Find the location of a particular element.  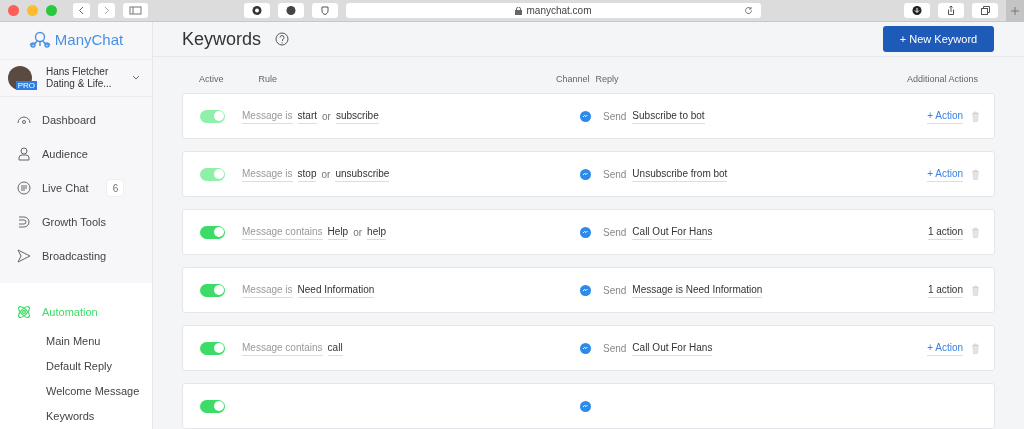

logo-text: ManyChat is located at coordinates (89, 40).